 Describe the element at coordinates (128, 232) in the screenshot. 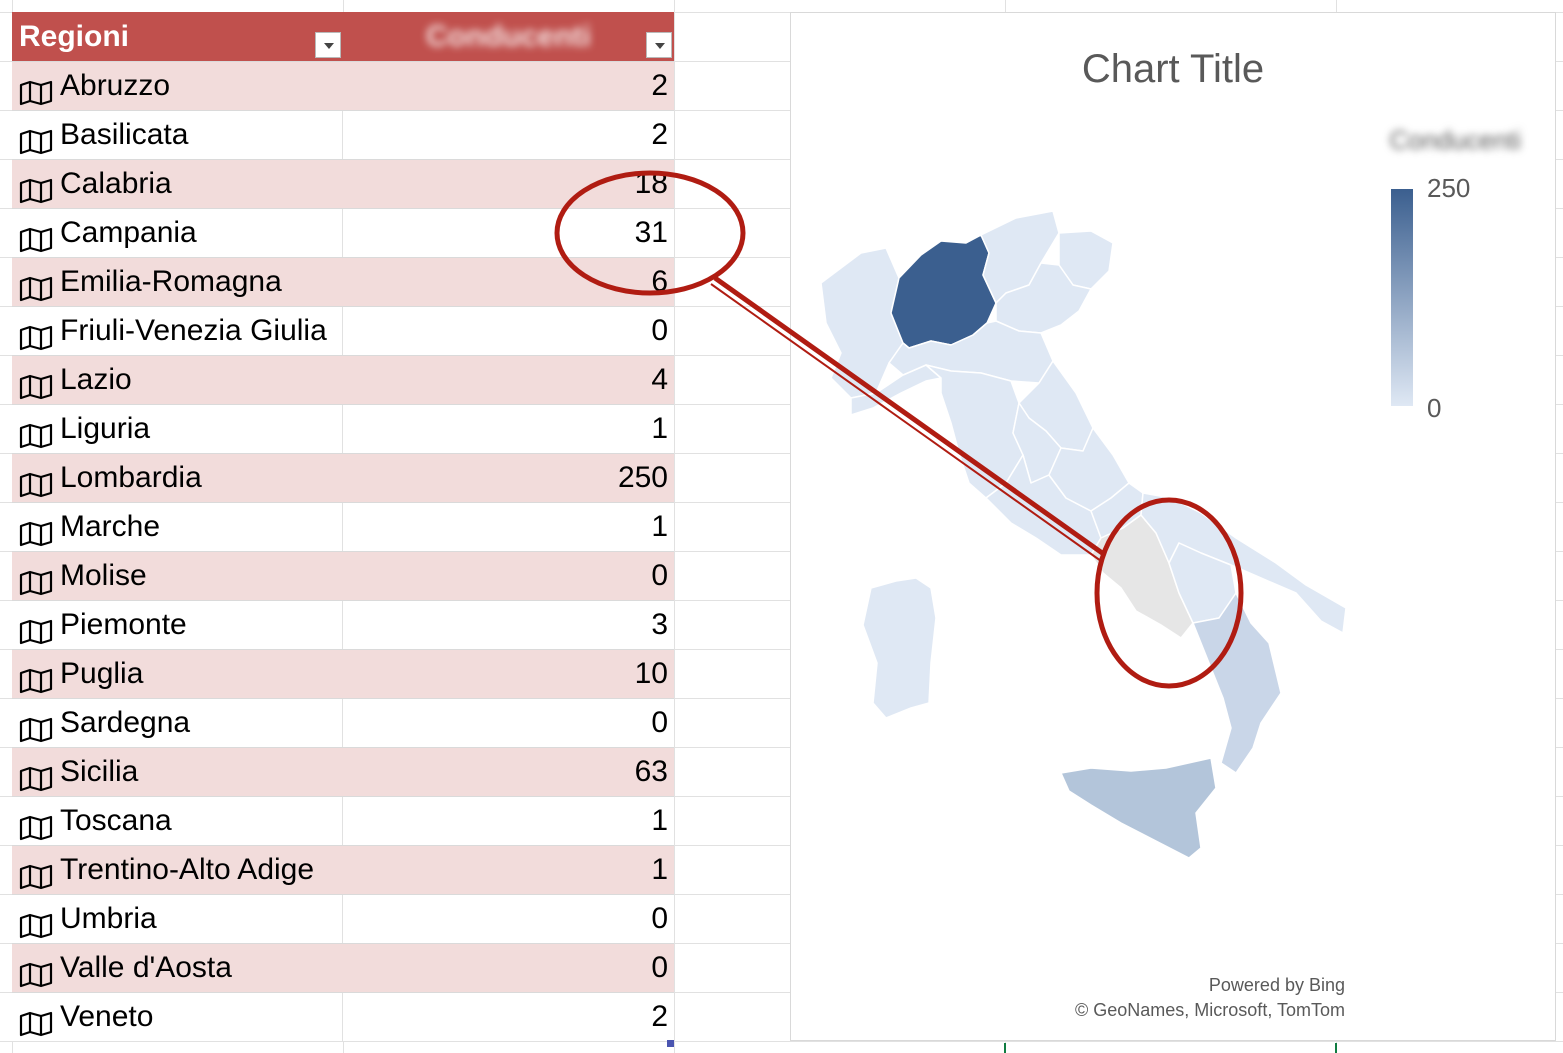

I see `region-label: Campania` at that location.